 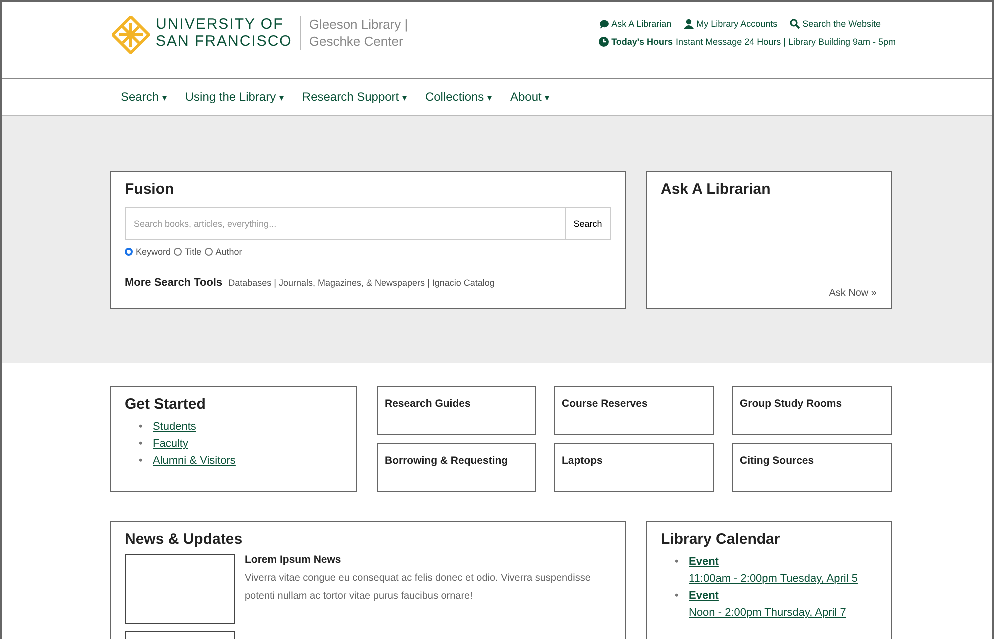 What do you see at coordinates (643, 42) in the screenshot?
I see `hours-label: Today's Hours` at bounding box center [643, 42].